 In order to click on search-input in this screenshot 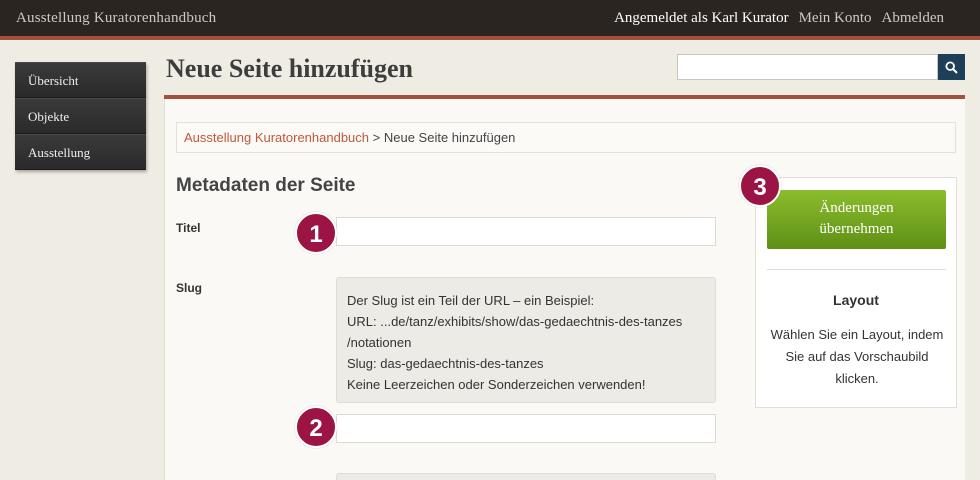, I will do `click(807, 67)`.